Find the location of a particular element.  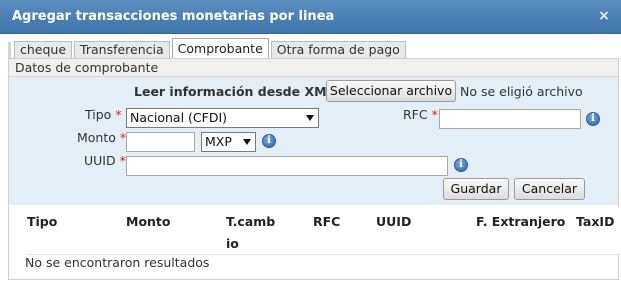

tab-cheque: cheque is located at coordinates (43, 49).